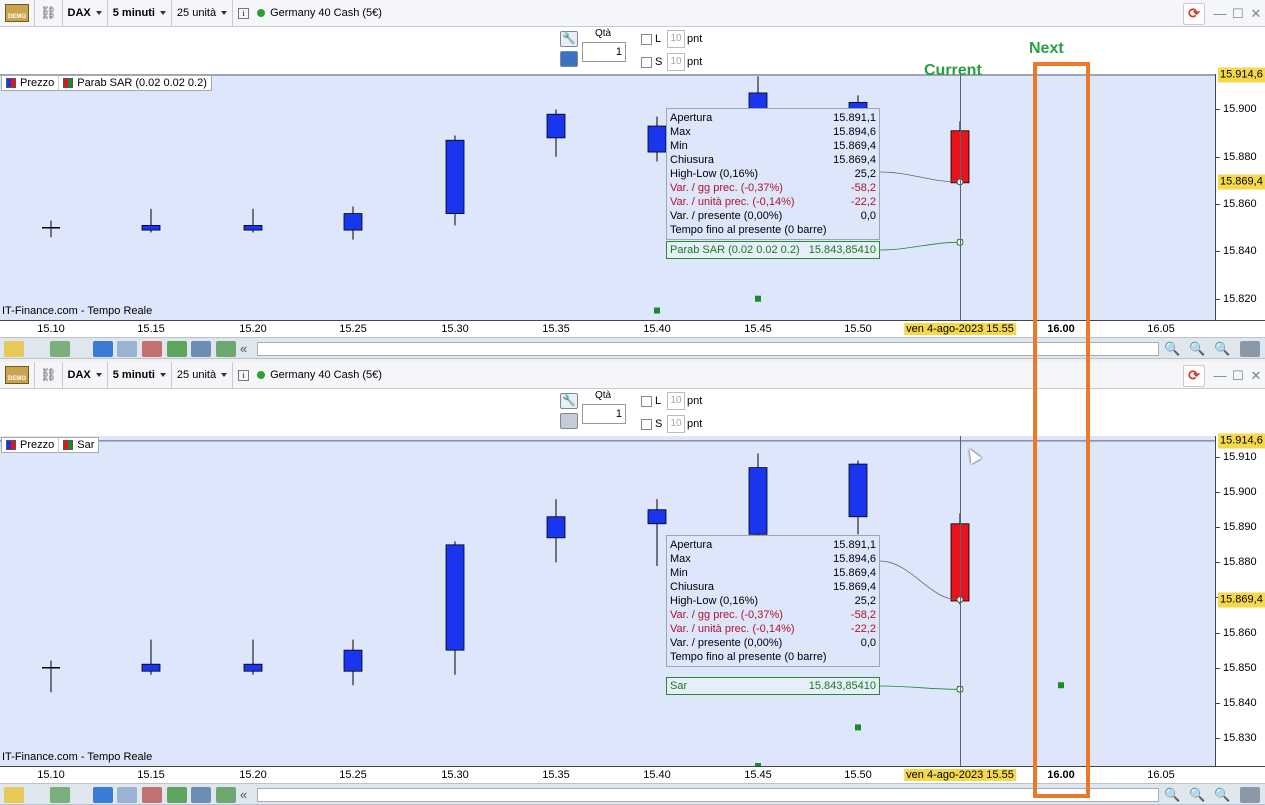  I want to click on short-label: S, so click(659, 424).